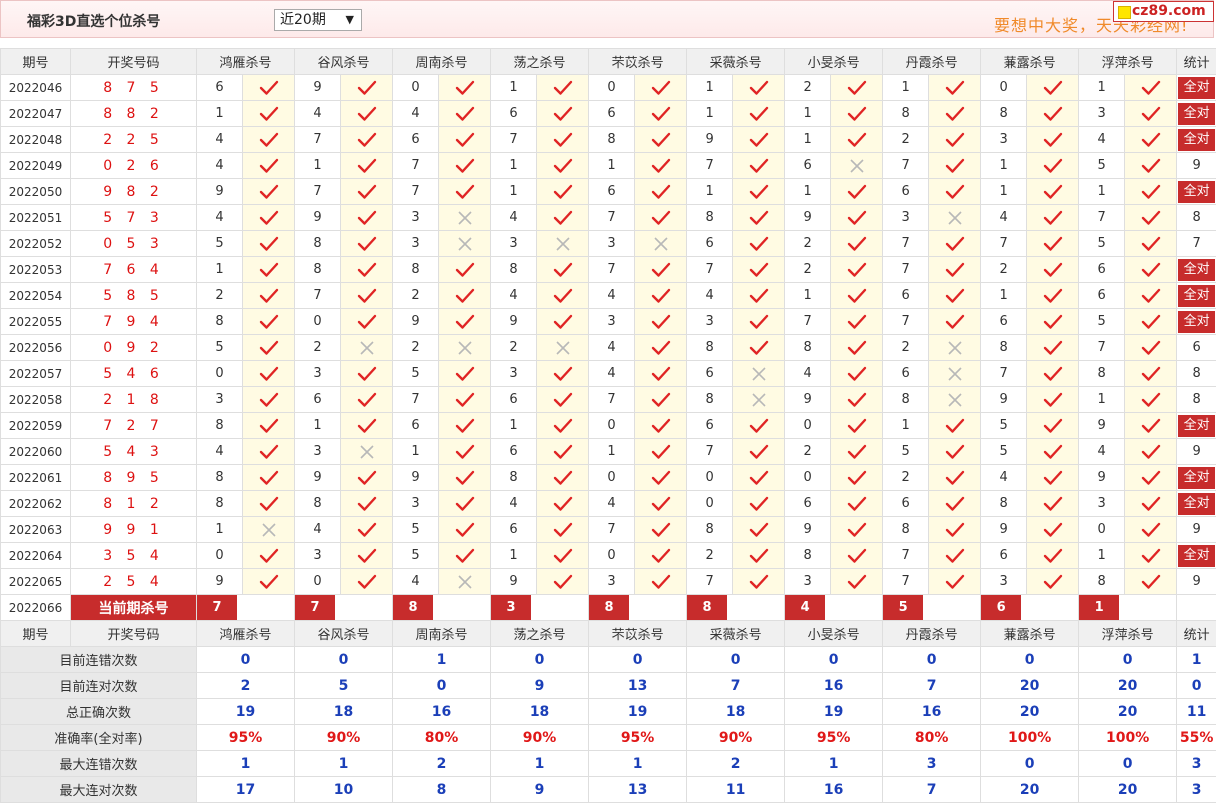  Describe the element at coordinates (834, 737) in the screenshot. I see `summary-value: 95%` at that location.